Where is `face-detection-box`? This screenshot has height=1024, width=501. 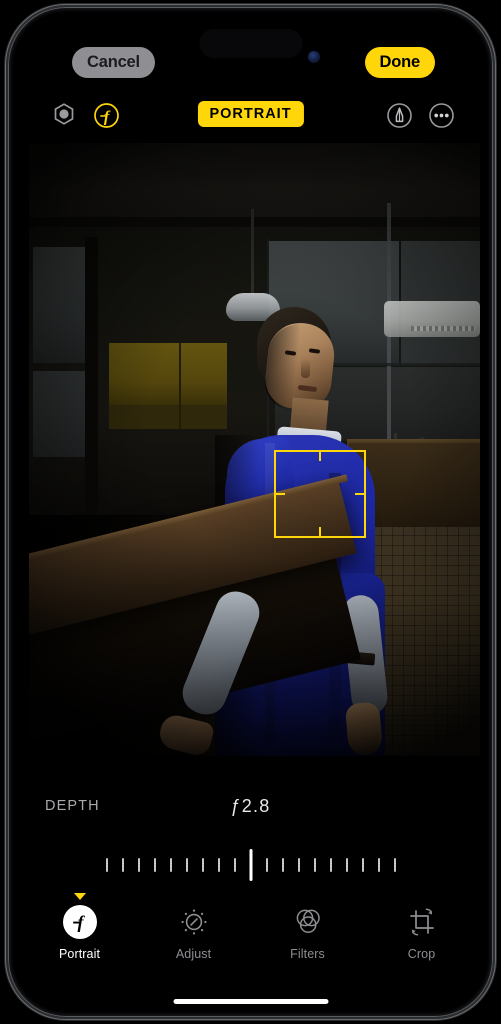 face-detection-box is located at coordinates (320, 494).